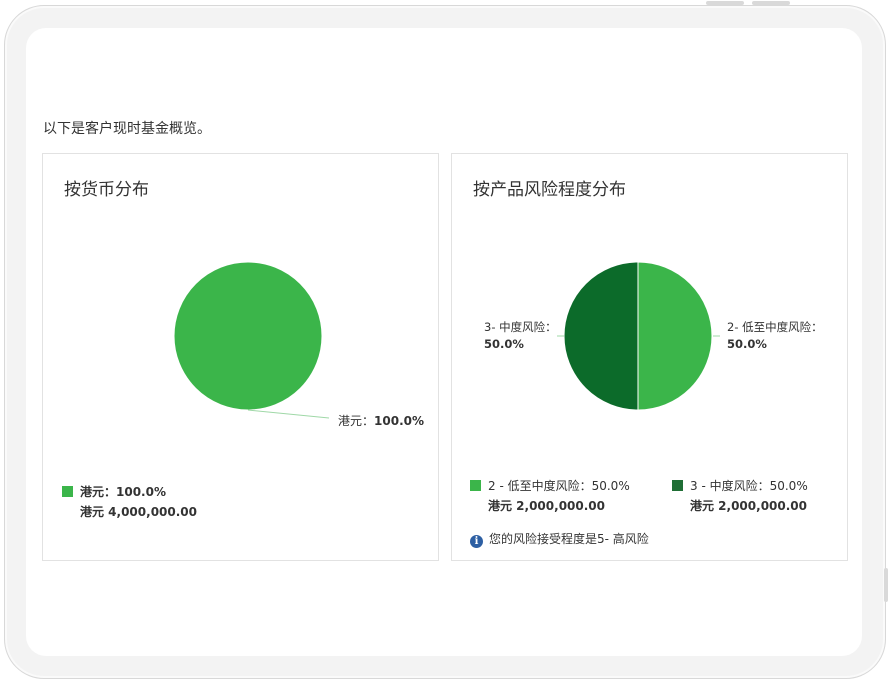 The width and height of the screenshot is (890, 682). I want to click on legend-item: 2 - 低至中度风险：50.0% 港元 2,000,000.00, so click(550, 496).